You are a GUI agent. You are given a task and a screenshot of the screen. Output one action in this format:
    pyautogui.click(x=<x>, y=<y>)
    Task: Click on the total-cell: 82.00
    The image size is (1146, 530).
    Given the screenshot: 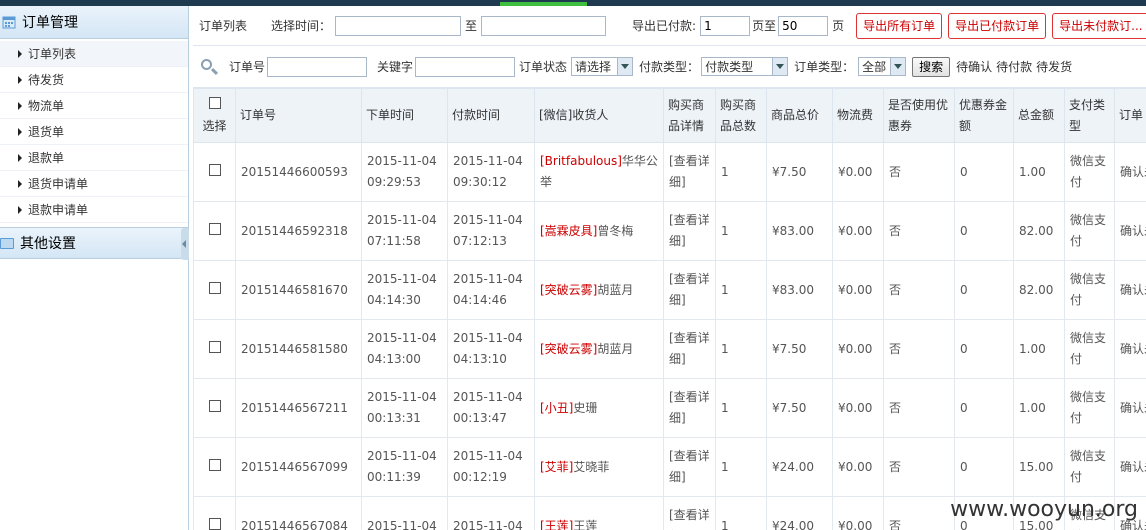 What is the action you would take?
    pyautogui.click(x=1039, y=290)
    